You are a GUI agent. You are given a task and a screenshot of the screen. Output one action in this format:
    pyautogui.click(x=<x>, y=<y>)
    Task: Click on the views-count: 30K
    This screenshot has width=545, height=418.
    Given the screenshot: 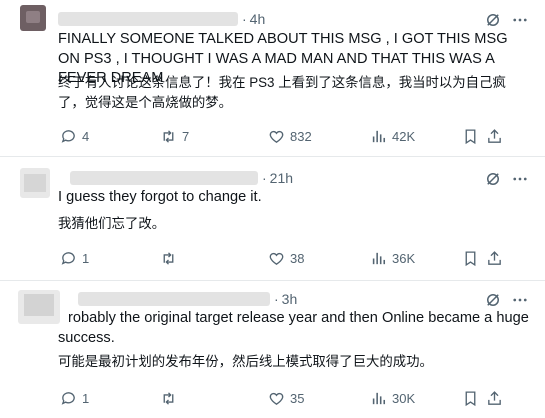 What is the action you would take?
    pyautogui.click(x=404, y=398)
    